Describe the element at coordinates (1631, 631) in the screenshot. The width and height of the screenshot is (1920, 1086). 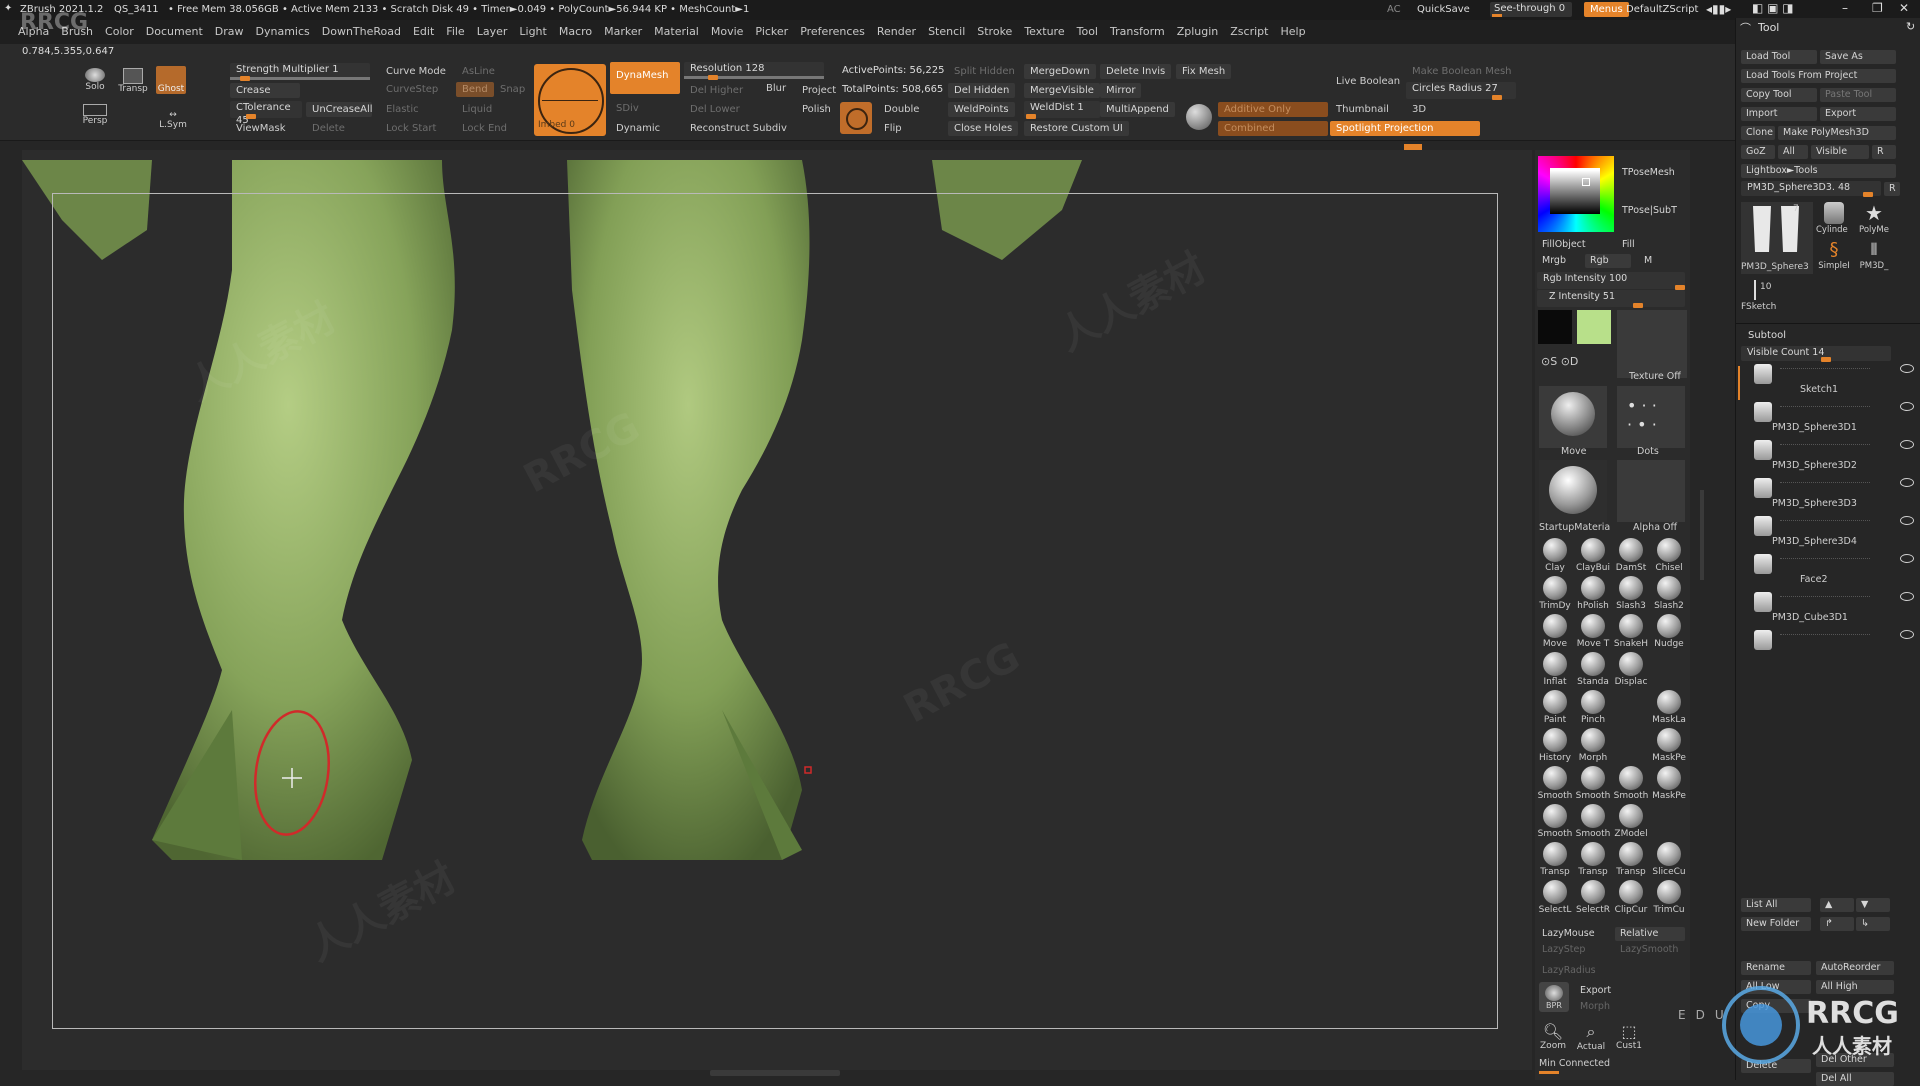
I see `brush-slot: SnakeH` at that location.